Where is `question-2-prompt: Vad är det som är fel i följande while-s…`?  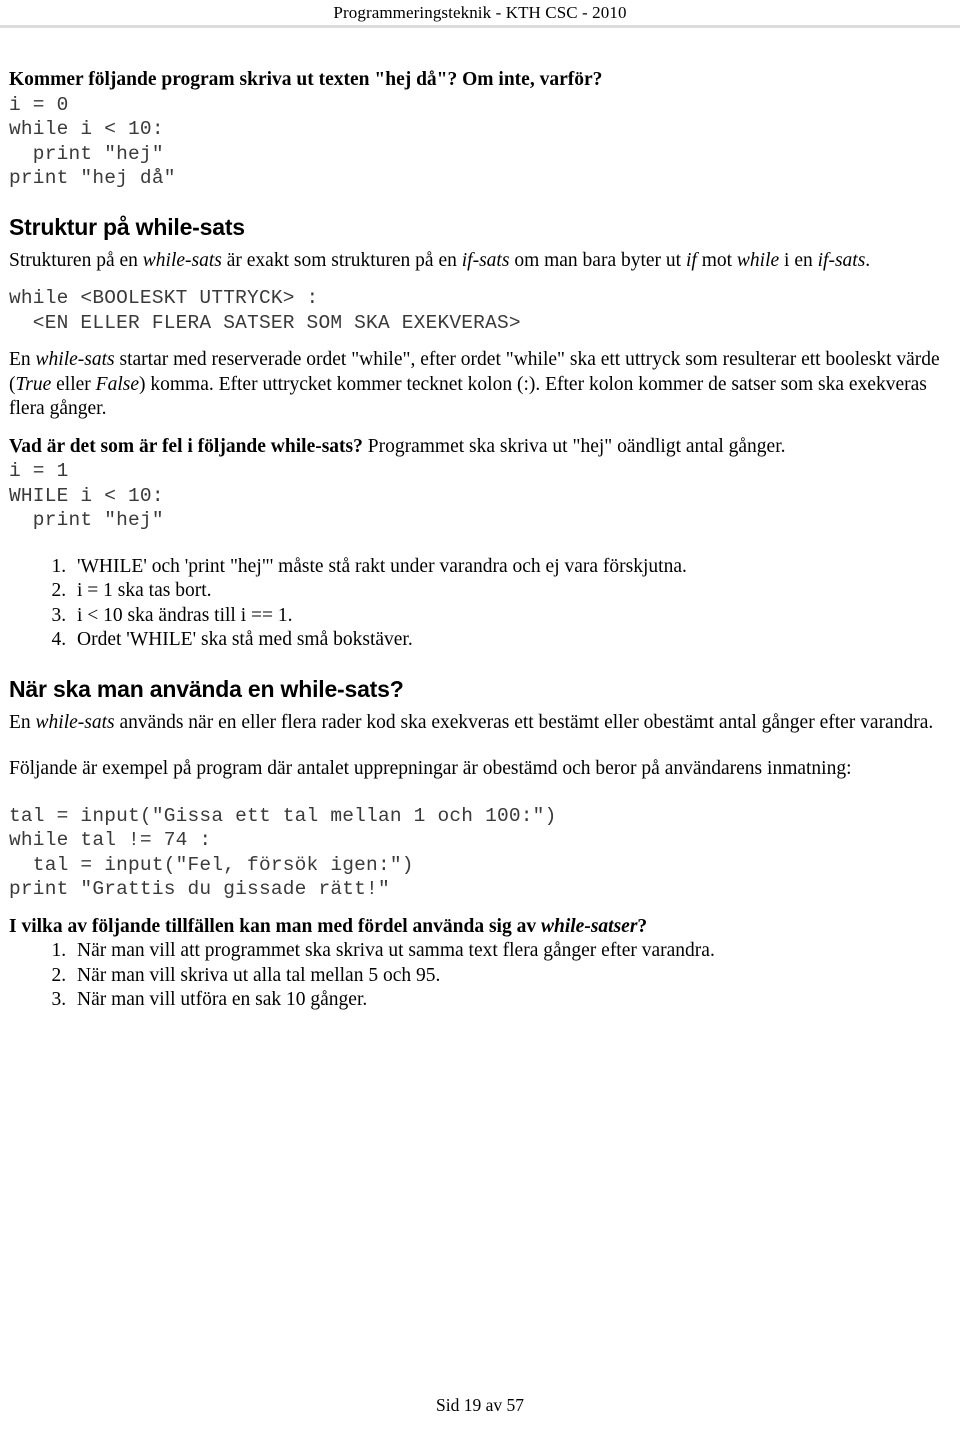
question-2-prompt: Vad är det som är fel i följande while-s… is located at coordinates (480, 447).